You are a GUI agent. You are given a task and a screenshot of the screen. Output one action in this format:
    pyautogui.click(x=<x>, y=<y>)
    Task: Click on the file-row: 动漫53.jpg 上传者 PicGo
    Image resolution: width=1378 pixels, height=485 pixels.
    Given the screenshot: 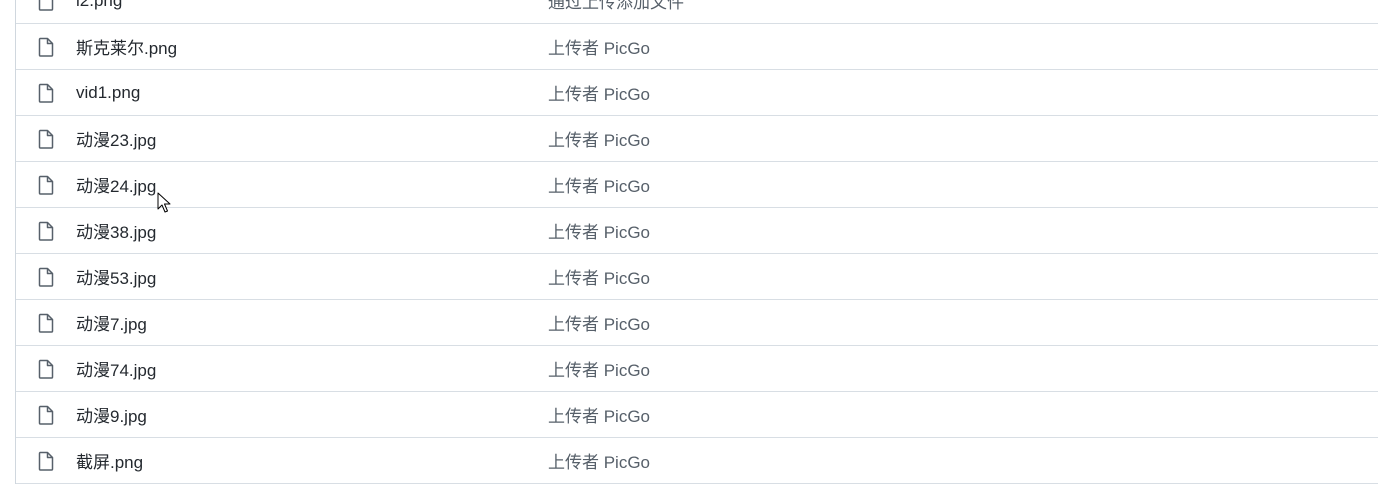 What is the action you would take?
    pyautogui.click(x=697, y=277)
    